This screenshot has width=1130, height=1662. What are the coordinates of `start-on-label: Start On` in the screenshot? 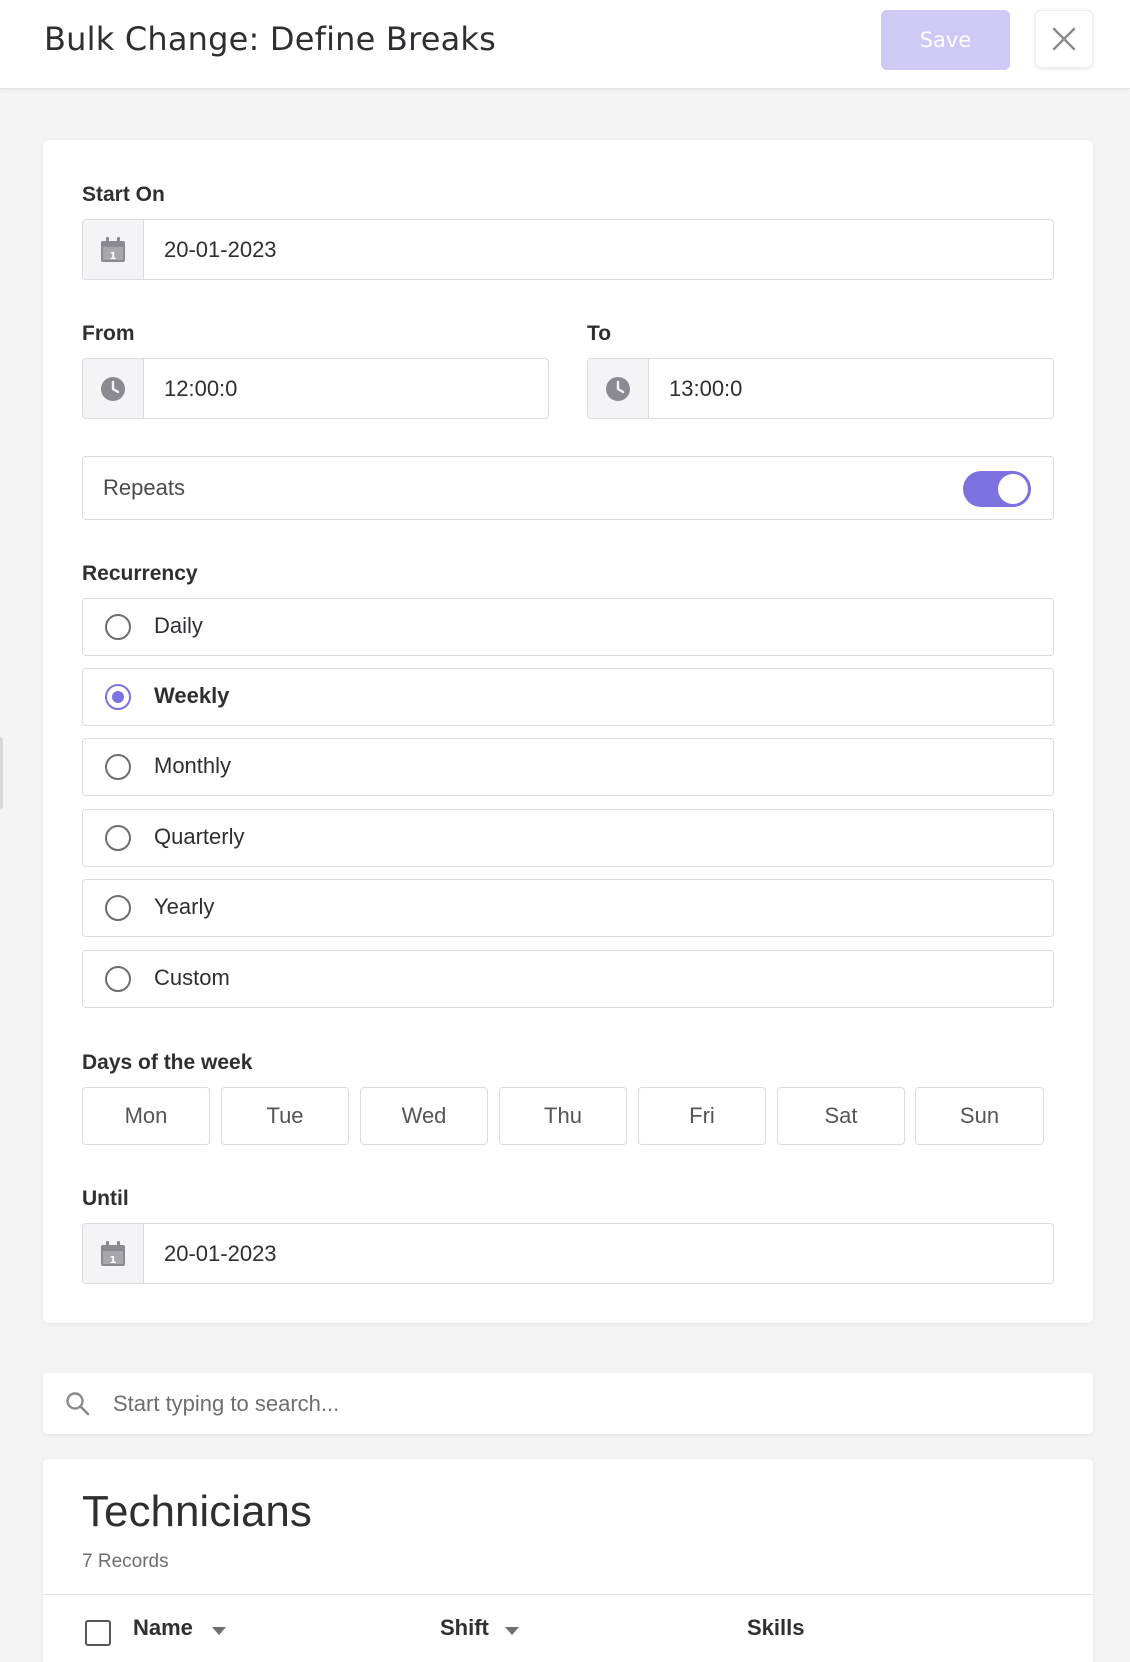 It's located at (123, 194).